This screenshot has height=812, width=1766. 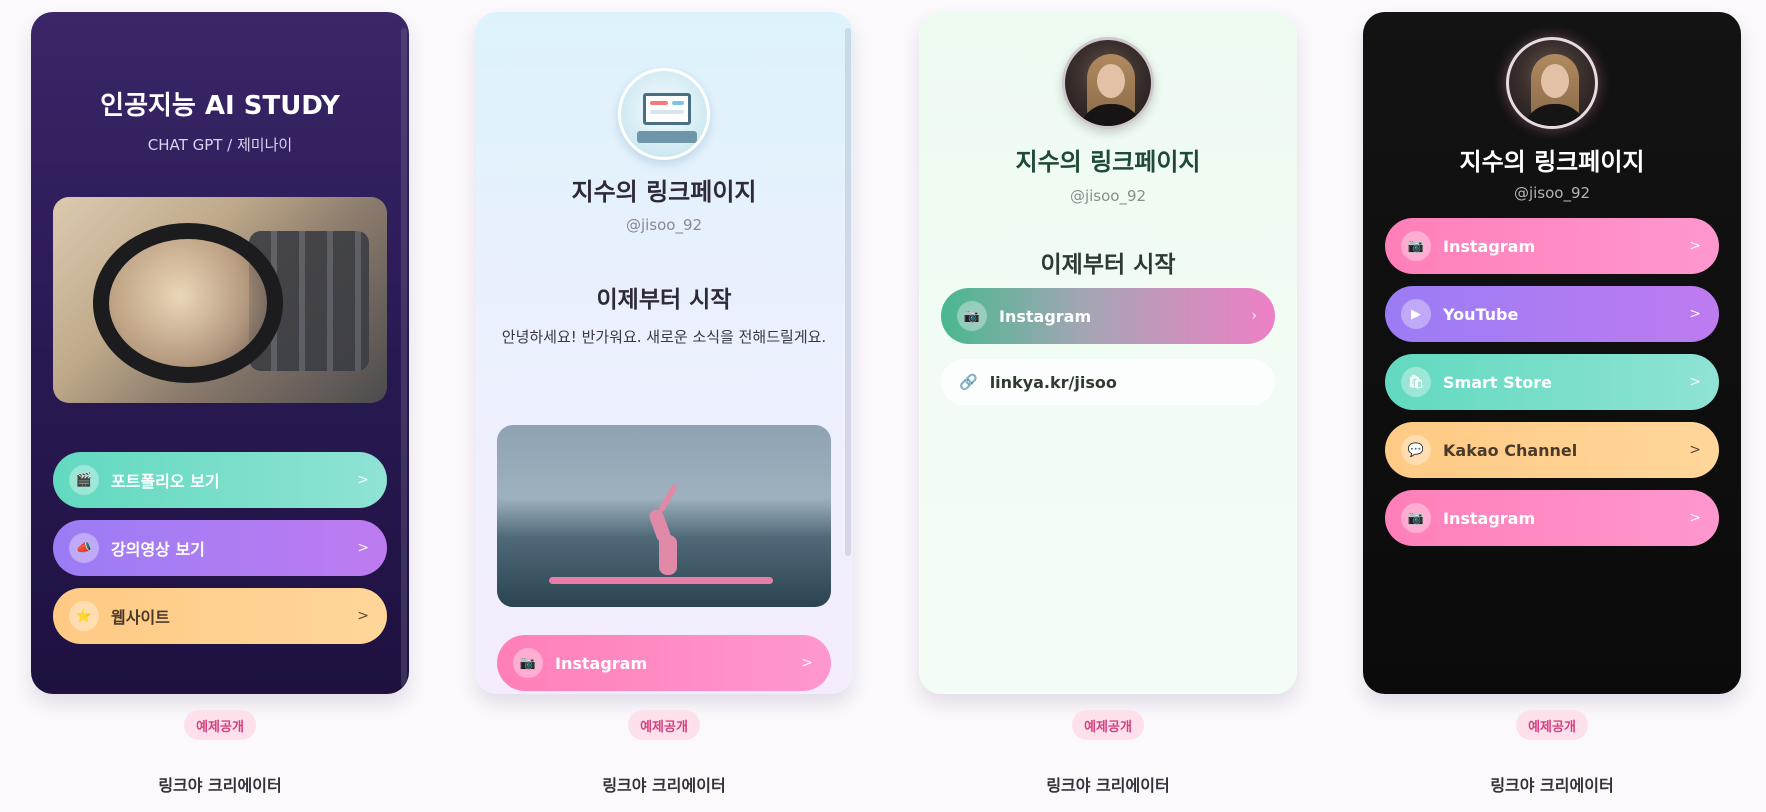 What do you see at coordinates (1498, 382) in the screenshot?
I see `link-label: Smart Store` at bounding box center [1498, 382].